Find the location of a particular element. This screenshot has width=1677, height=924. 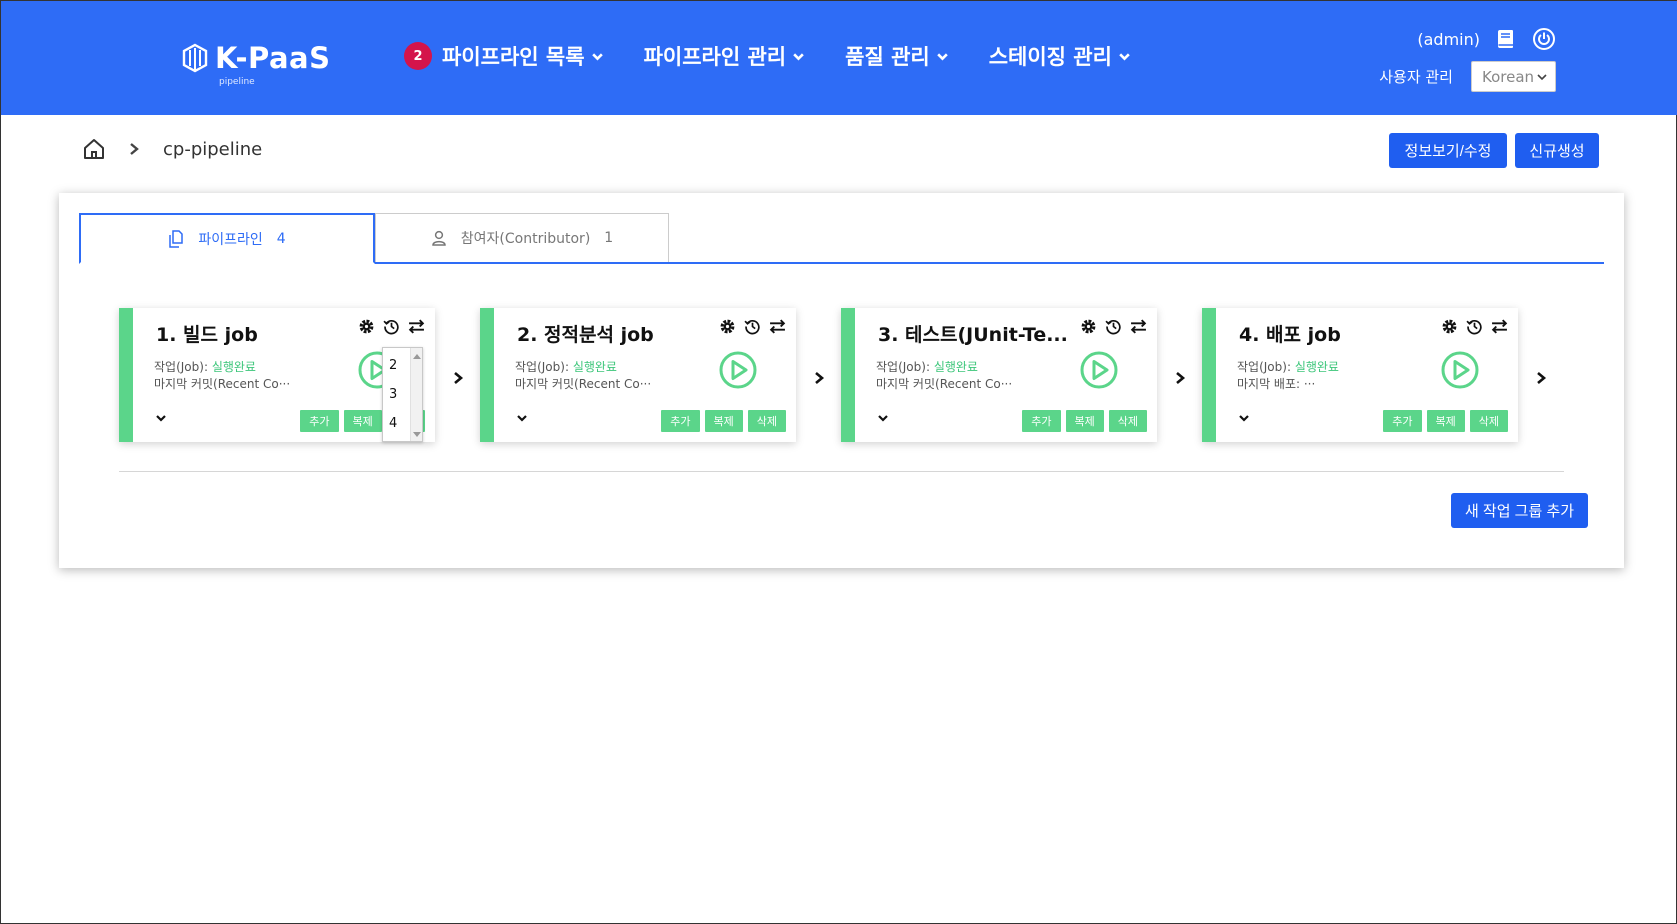

language-select: Korean is located at coordinates (1513, 76).